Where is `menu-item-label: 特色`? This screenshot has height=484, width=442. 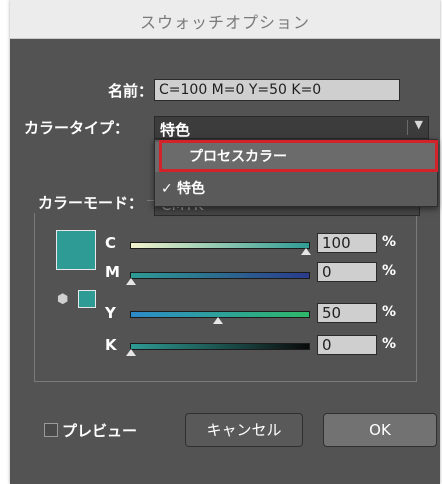
menu-item-label: 特色 is located at coordinates (191, 189).